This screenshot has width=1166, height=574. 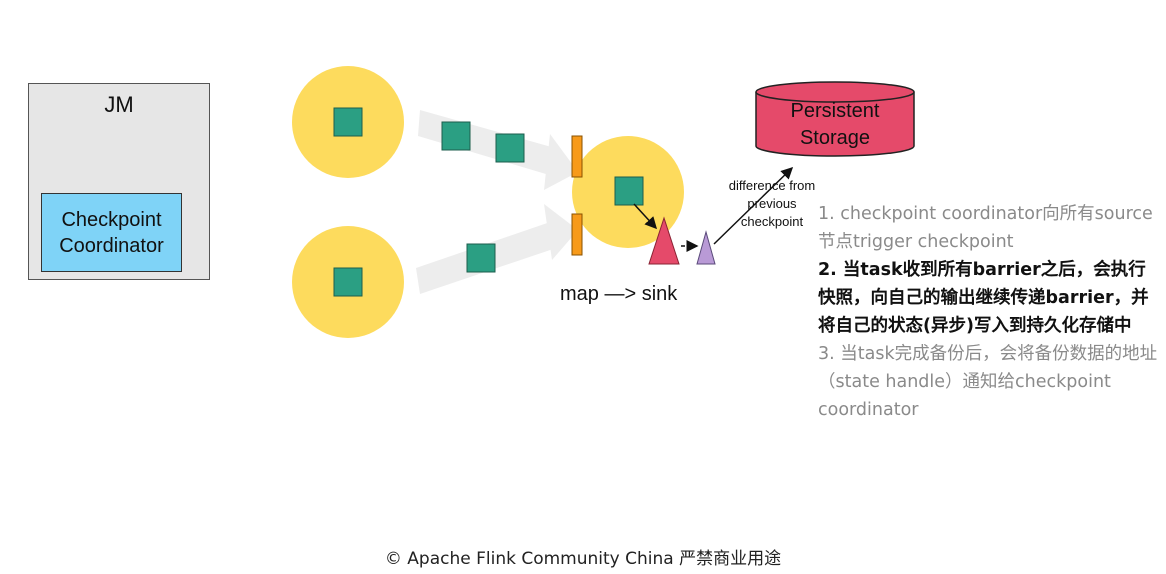 I want to click on record-source-upper, so click(x=348, y=122).